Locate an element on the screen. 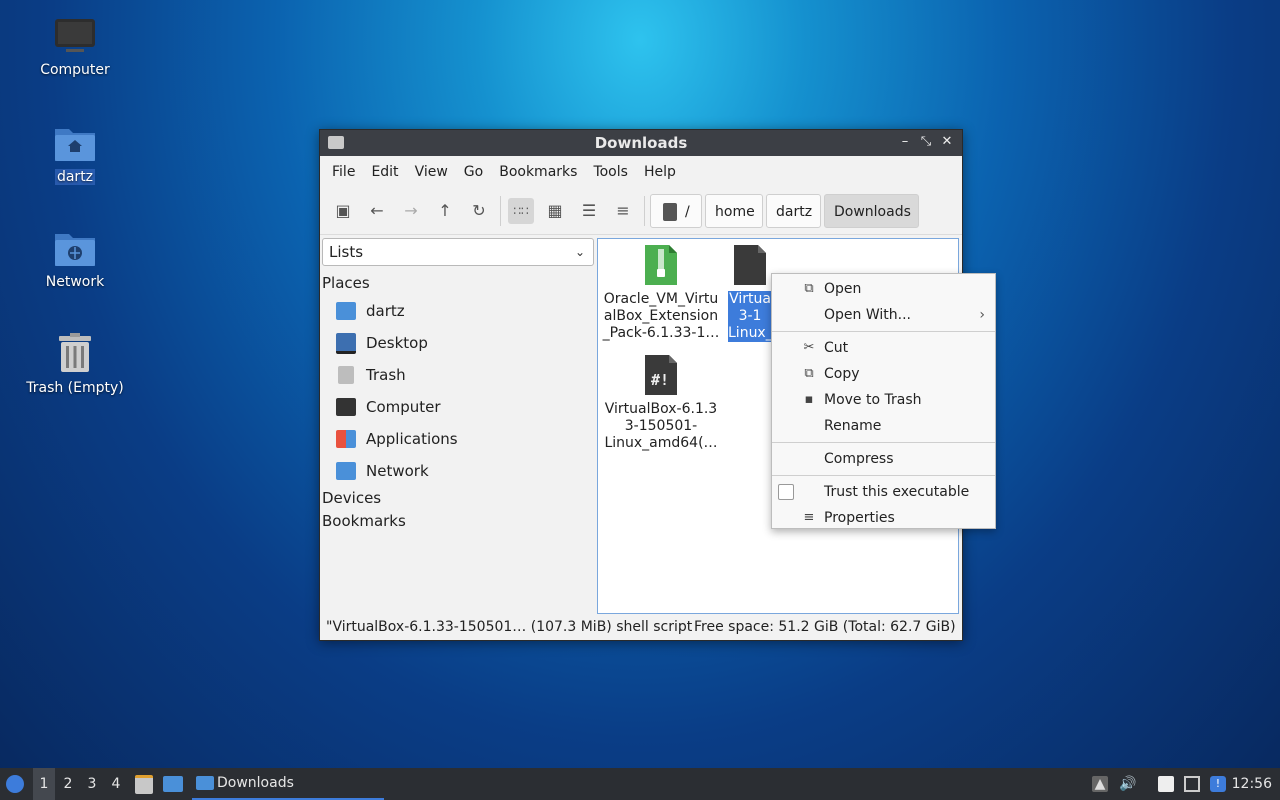  breadcrumb-dartz: dartz is located at coordinates (793, 211).